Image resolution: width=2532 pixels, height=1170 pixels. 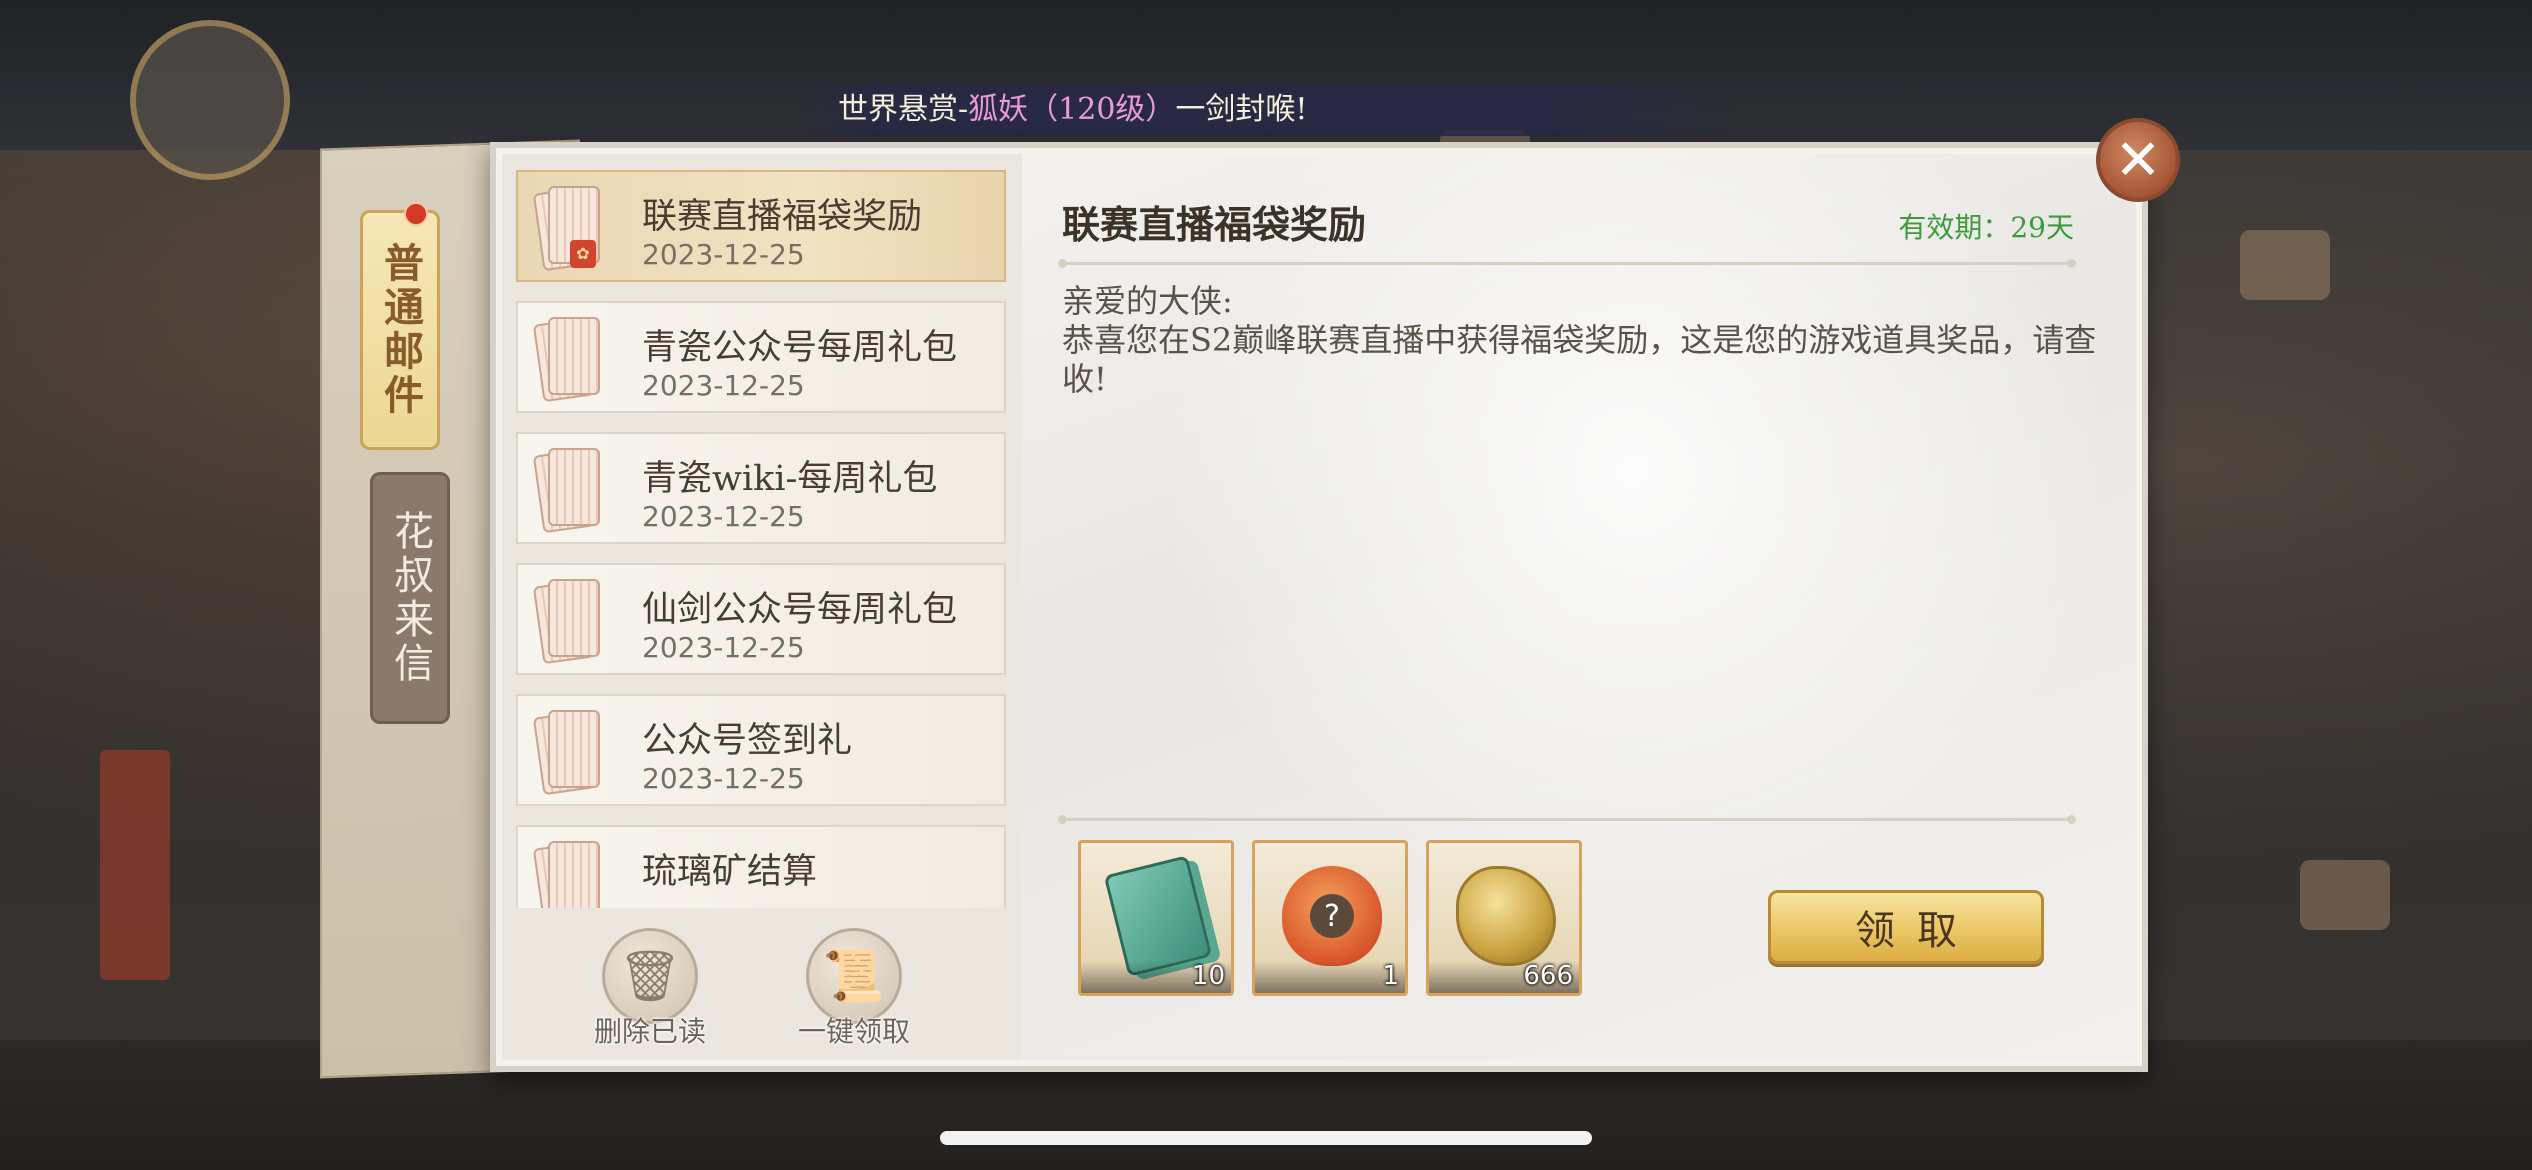 What do you see at coordinates (650, 988) in the screenshot?
I see `delete-read-button: 🗑 删除已读` at bounding box center [650, 988].